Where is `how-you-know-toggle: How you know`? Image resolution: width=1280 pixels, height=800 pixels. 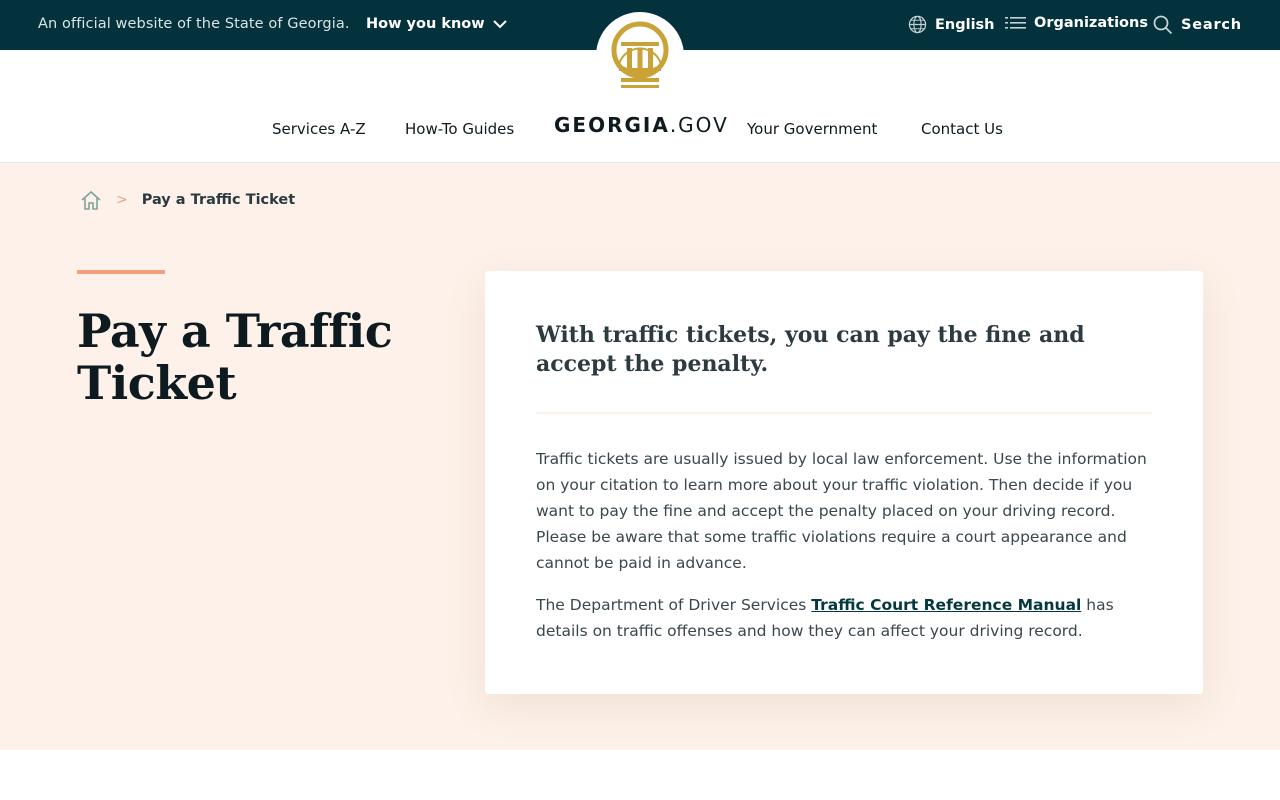
how-you-know-toggle: How you know is located at coordinates (436, 24).